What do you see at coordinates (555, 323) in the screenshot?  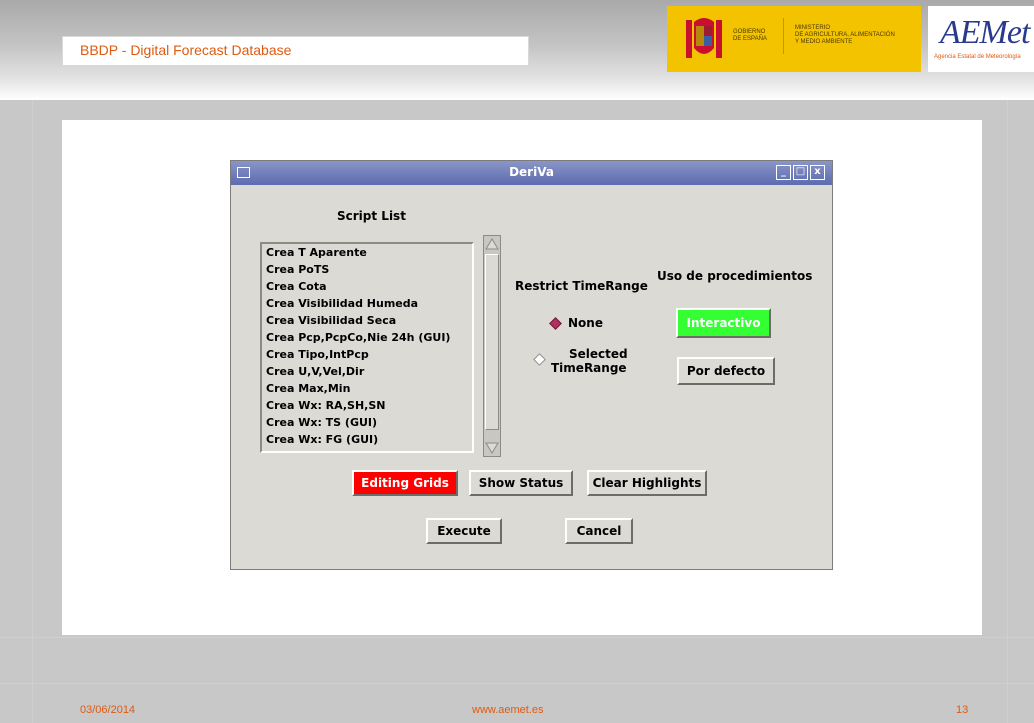 I see `radio-none-indicator-icon` at bounding box center [555, 323].